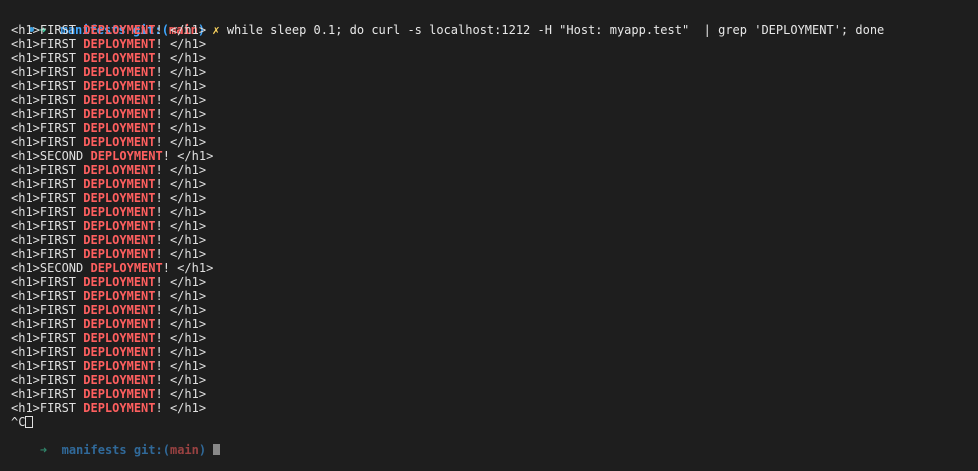 This screenshot has width=978, height=471. I want to click on text-cursor, so click(217, 449).